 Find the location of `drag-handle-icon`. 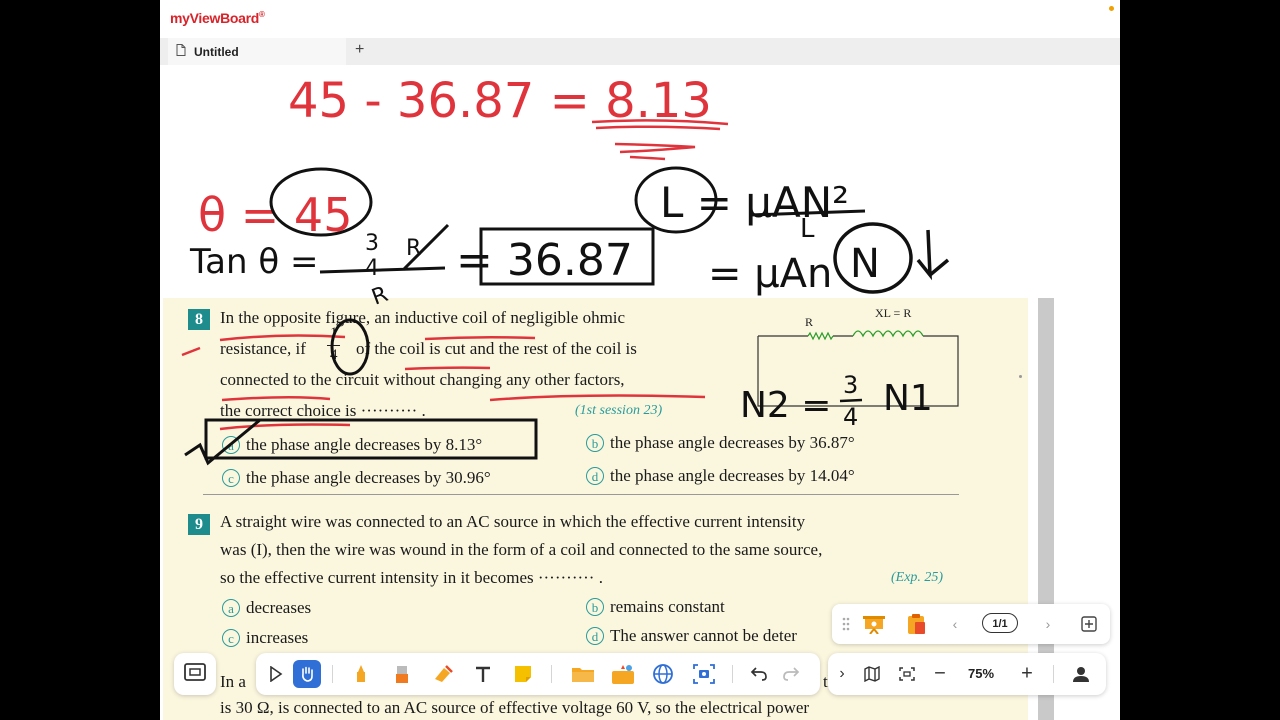

drag-handle-icon is located at coordinates (846, 624).